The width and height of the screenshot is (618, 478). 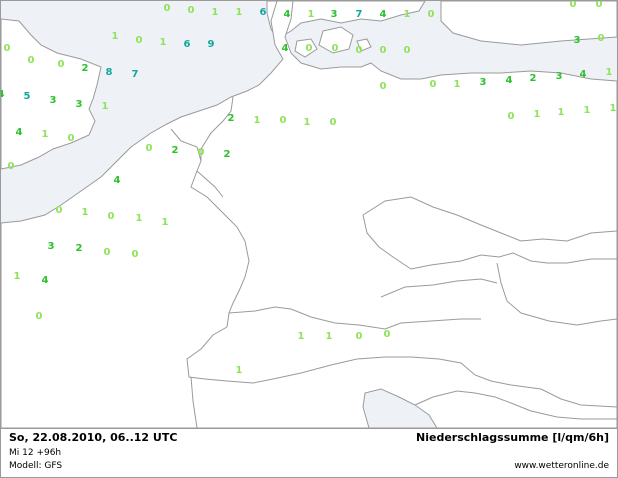 I want to click on source-credit: www.wetteronline.de, so click(x=561, y=466).